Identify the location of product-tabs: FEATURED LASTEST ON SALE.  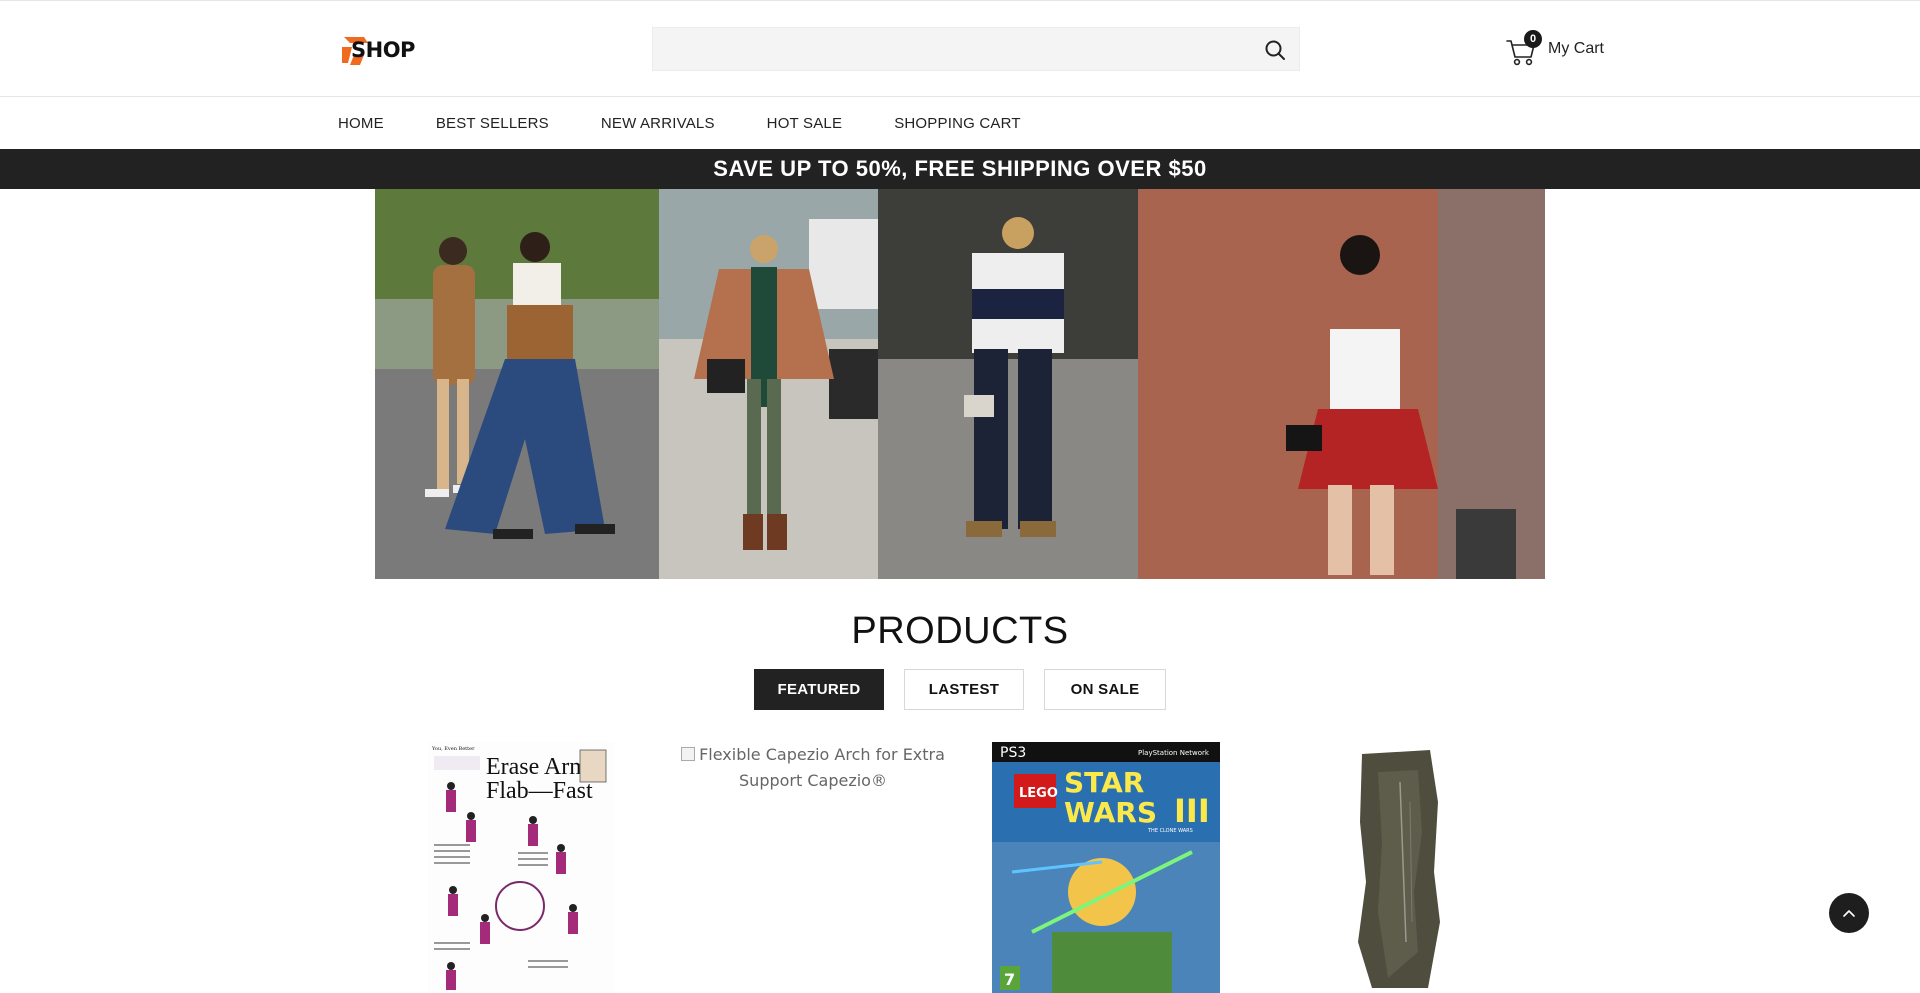
(960, 689).